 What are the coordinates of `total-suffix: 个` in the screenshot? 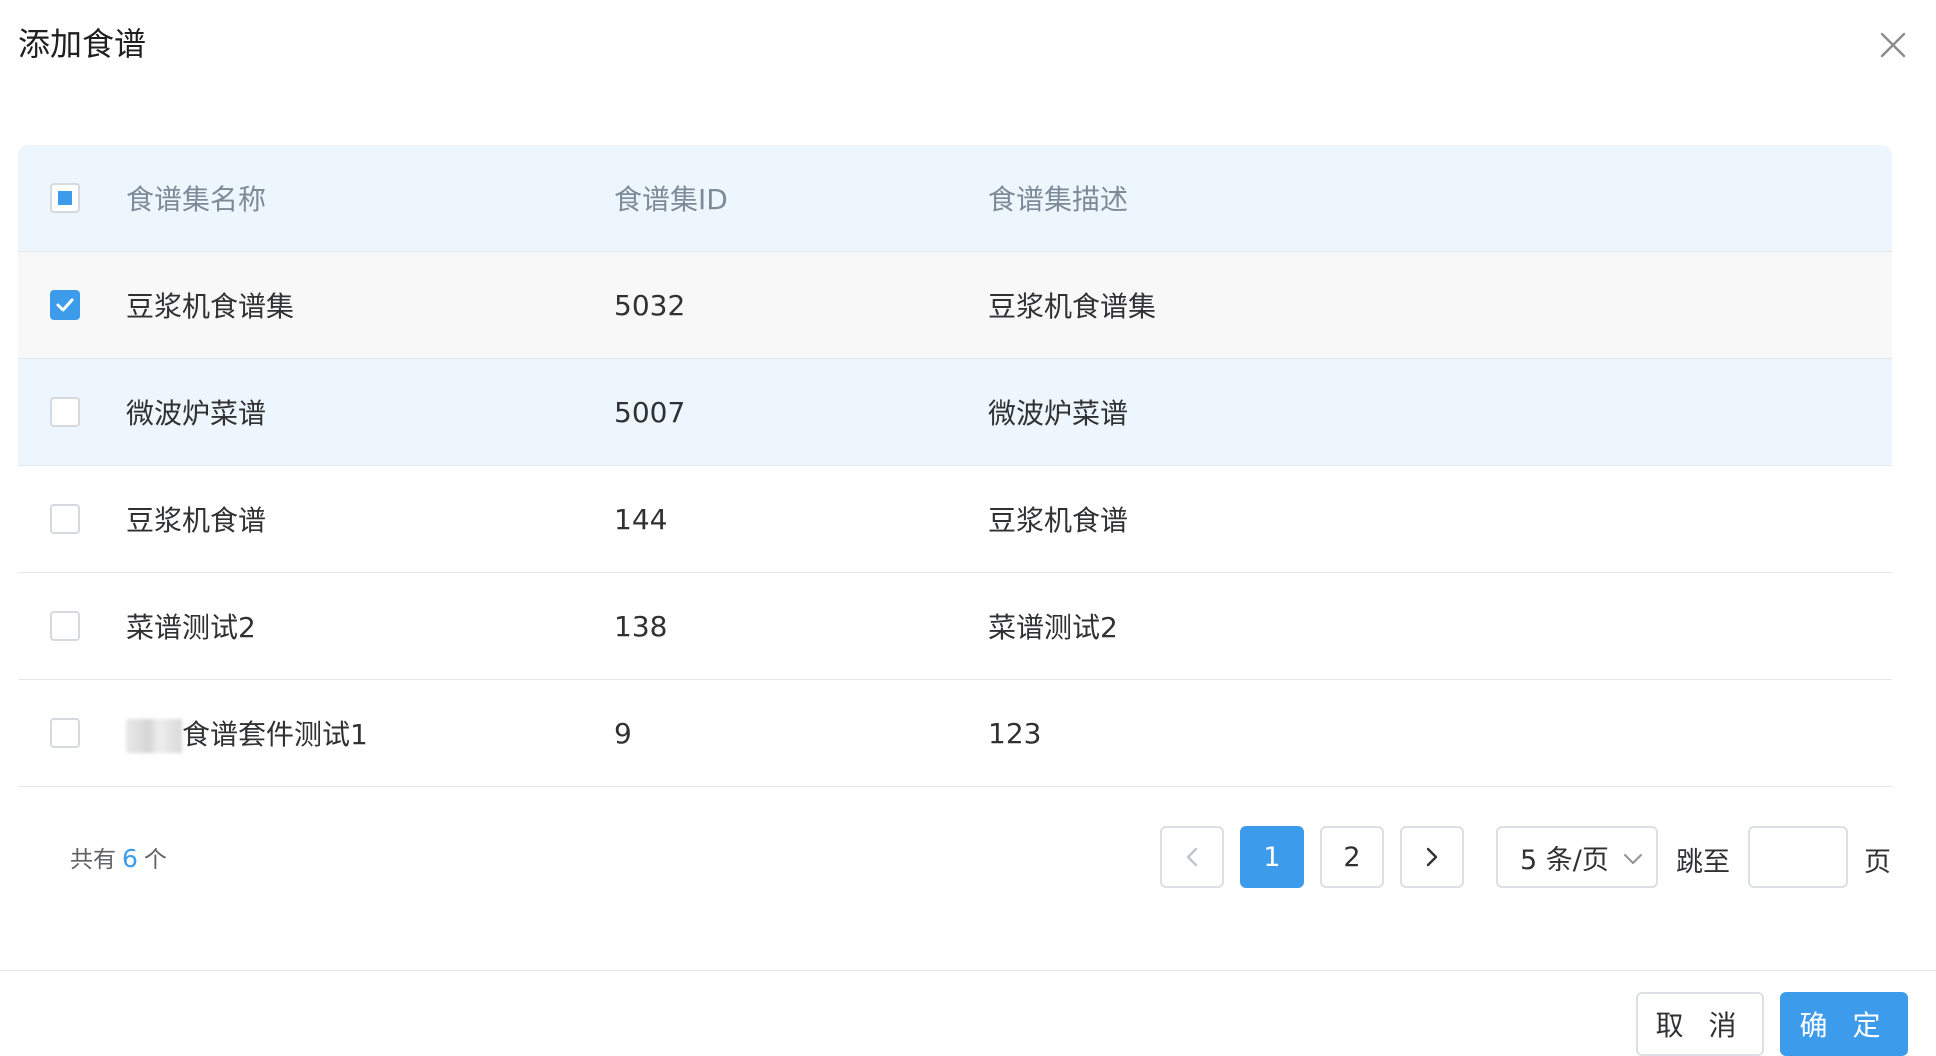 It's located at (155, 860).